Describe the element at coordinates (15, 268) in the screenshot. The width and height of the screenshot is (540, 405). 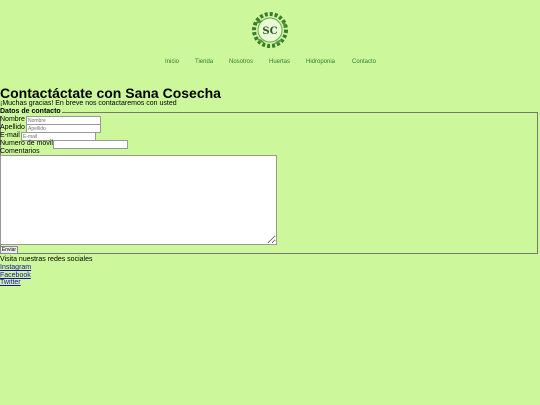
I see `instagram-link: Instagram` at that location.